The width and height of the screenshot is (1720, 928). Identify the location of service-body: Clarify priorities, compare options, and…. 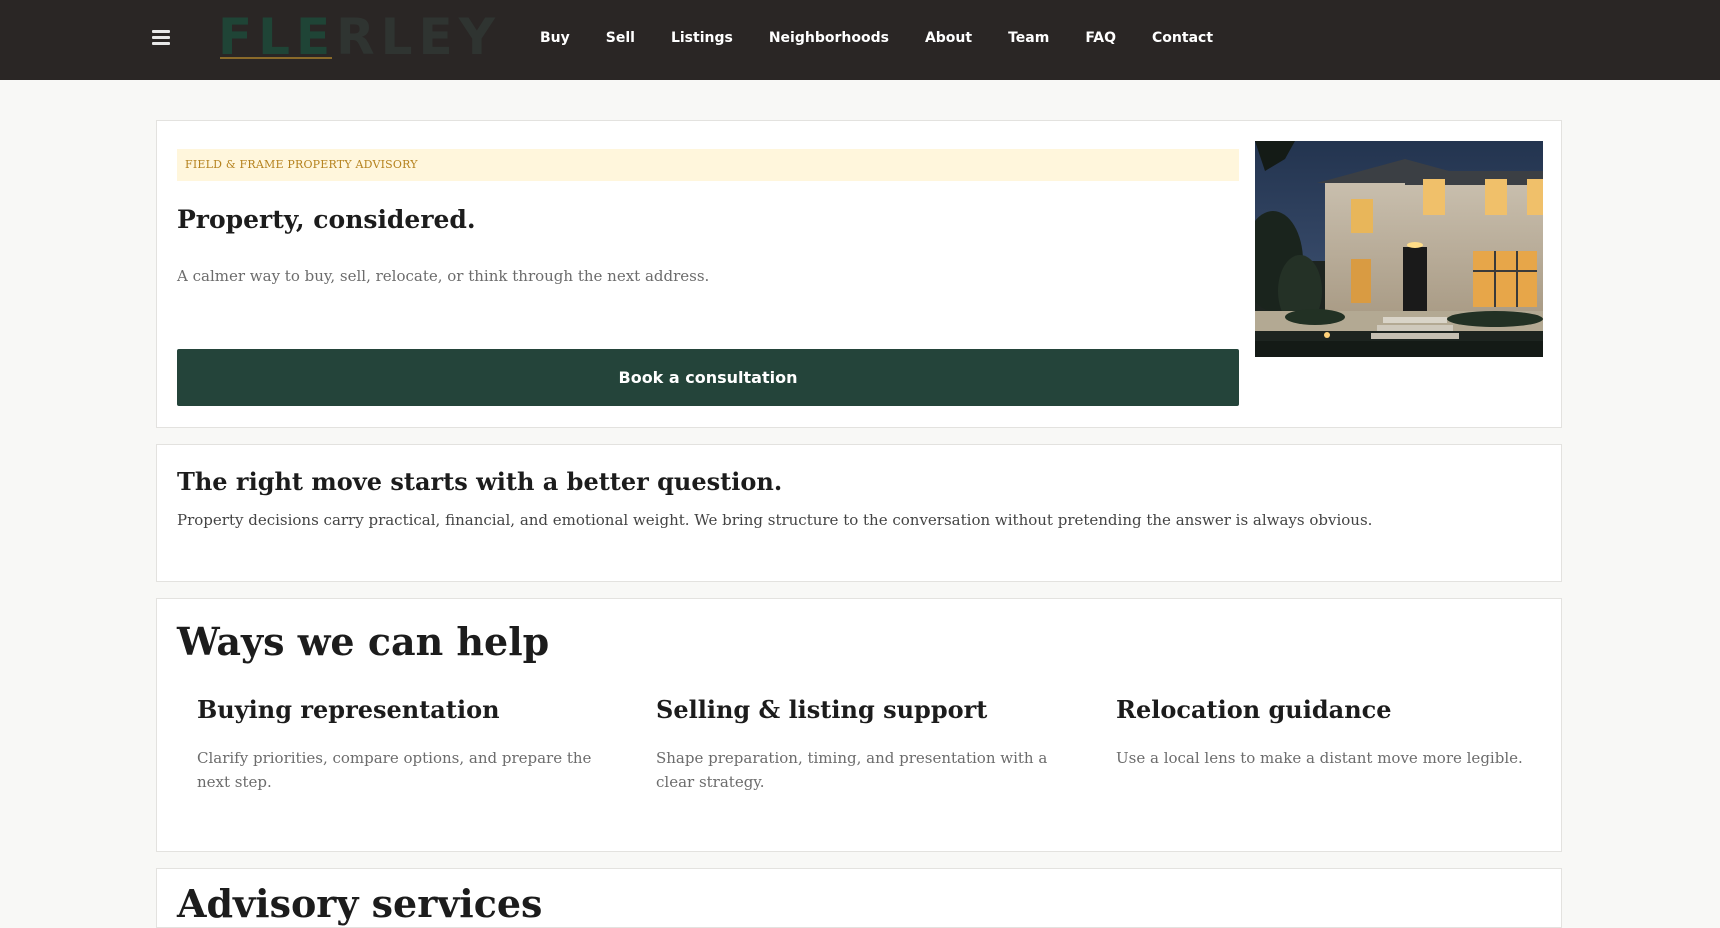
(394, 770).